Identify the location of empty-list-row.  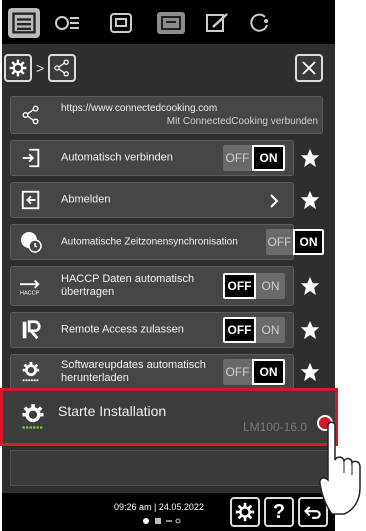
(169, 468).